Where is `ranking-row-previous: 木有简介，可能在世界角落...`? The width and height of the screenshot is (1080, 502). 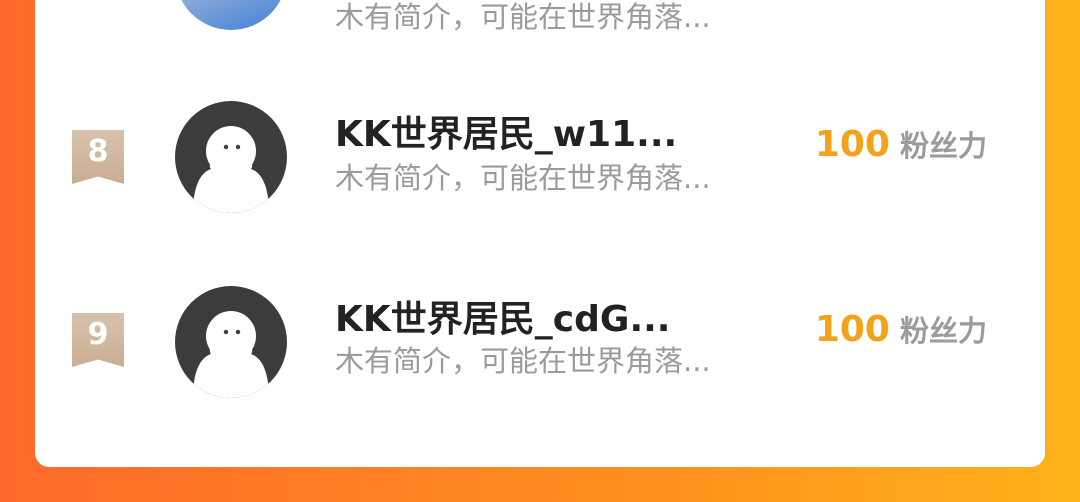 ranking-row-previous: 木有简介，可能在世界角落... is located at coordinates (540, 40).